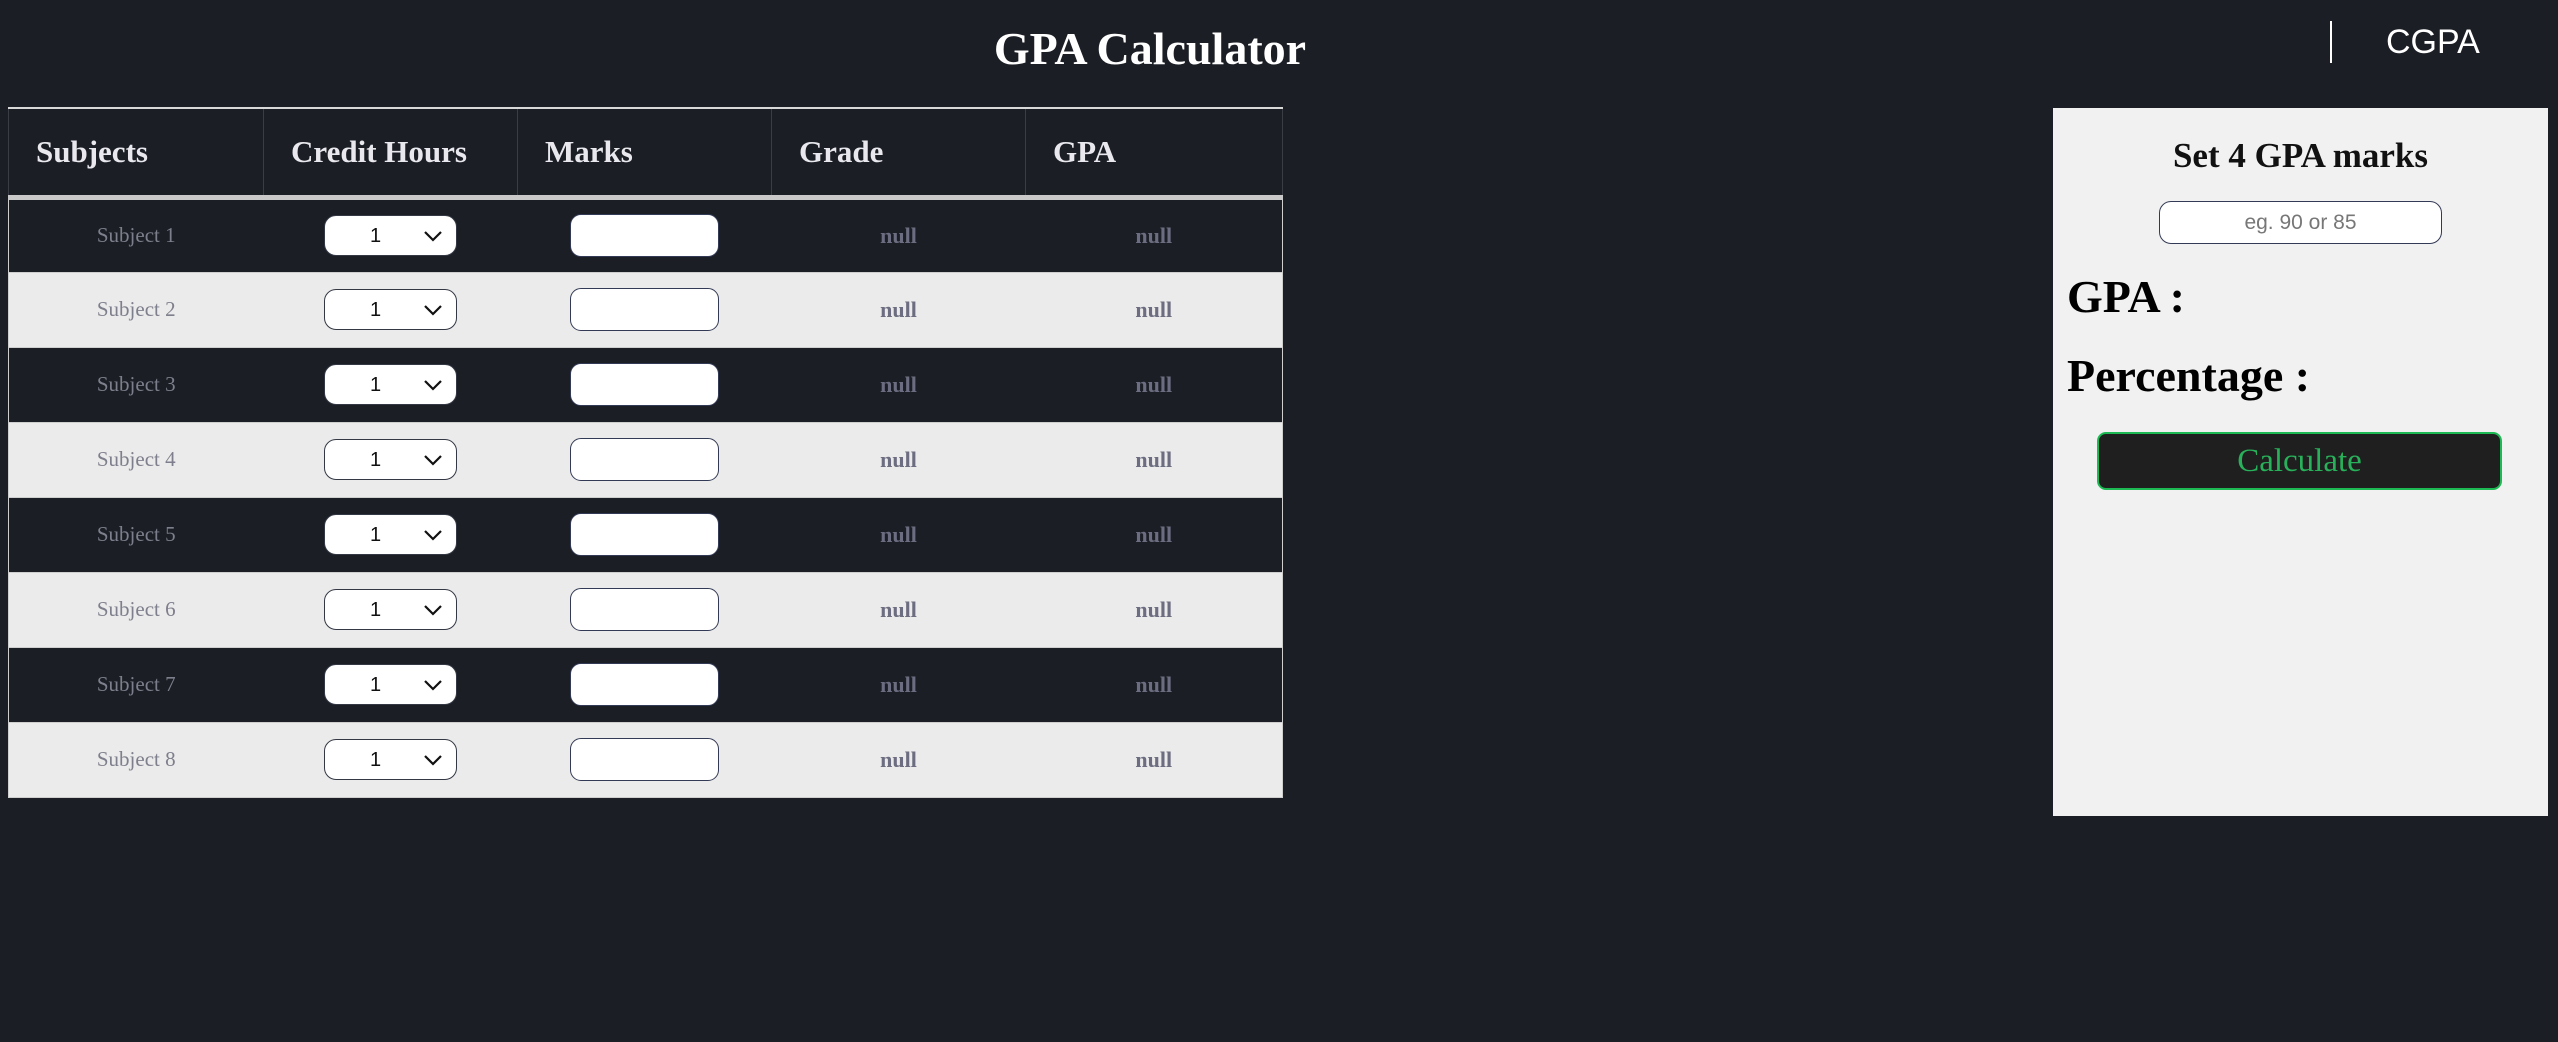 This screenshot has width=2558, height=1042. I want to click on subject-name: Subject 4, so click(136, 459).